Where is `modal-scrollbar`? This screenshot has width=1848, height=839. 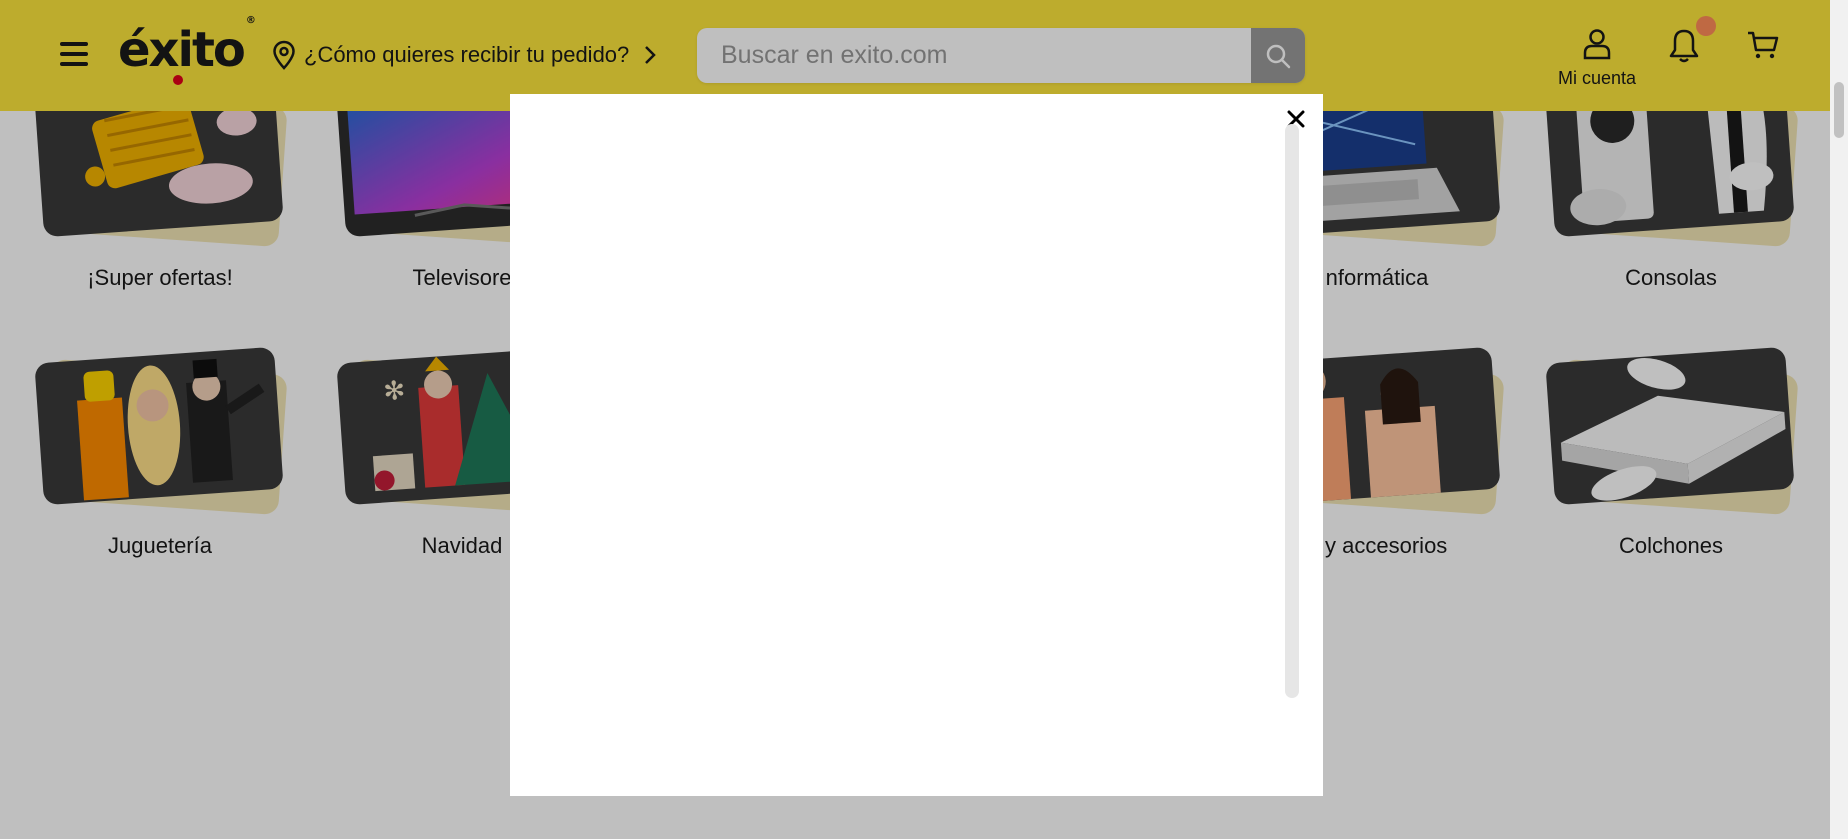
modal-scrollbar is located at coordinates (1292, 411).